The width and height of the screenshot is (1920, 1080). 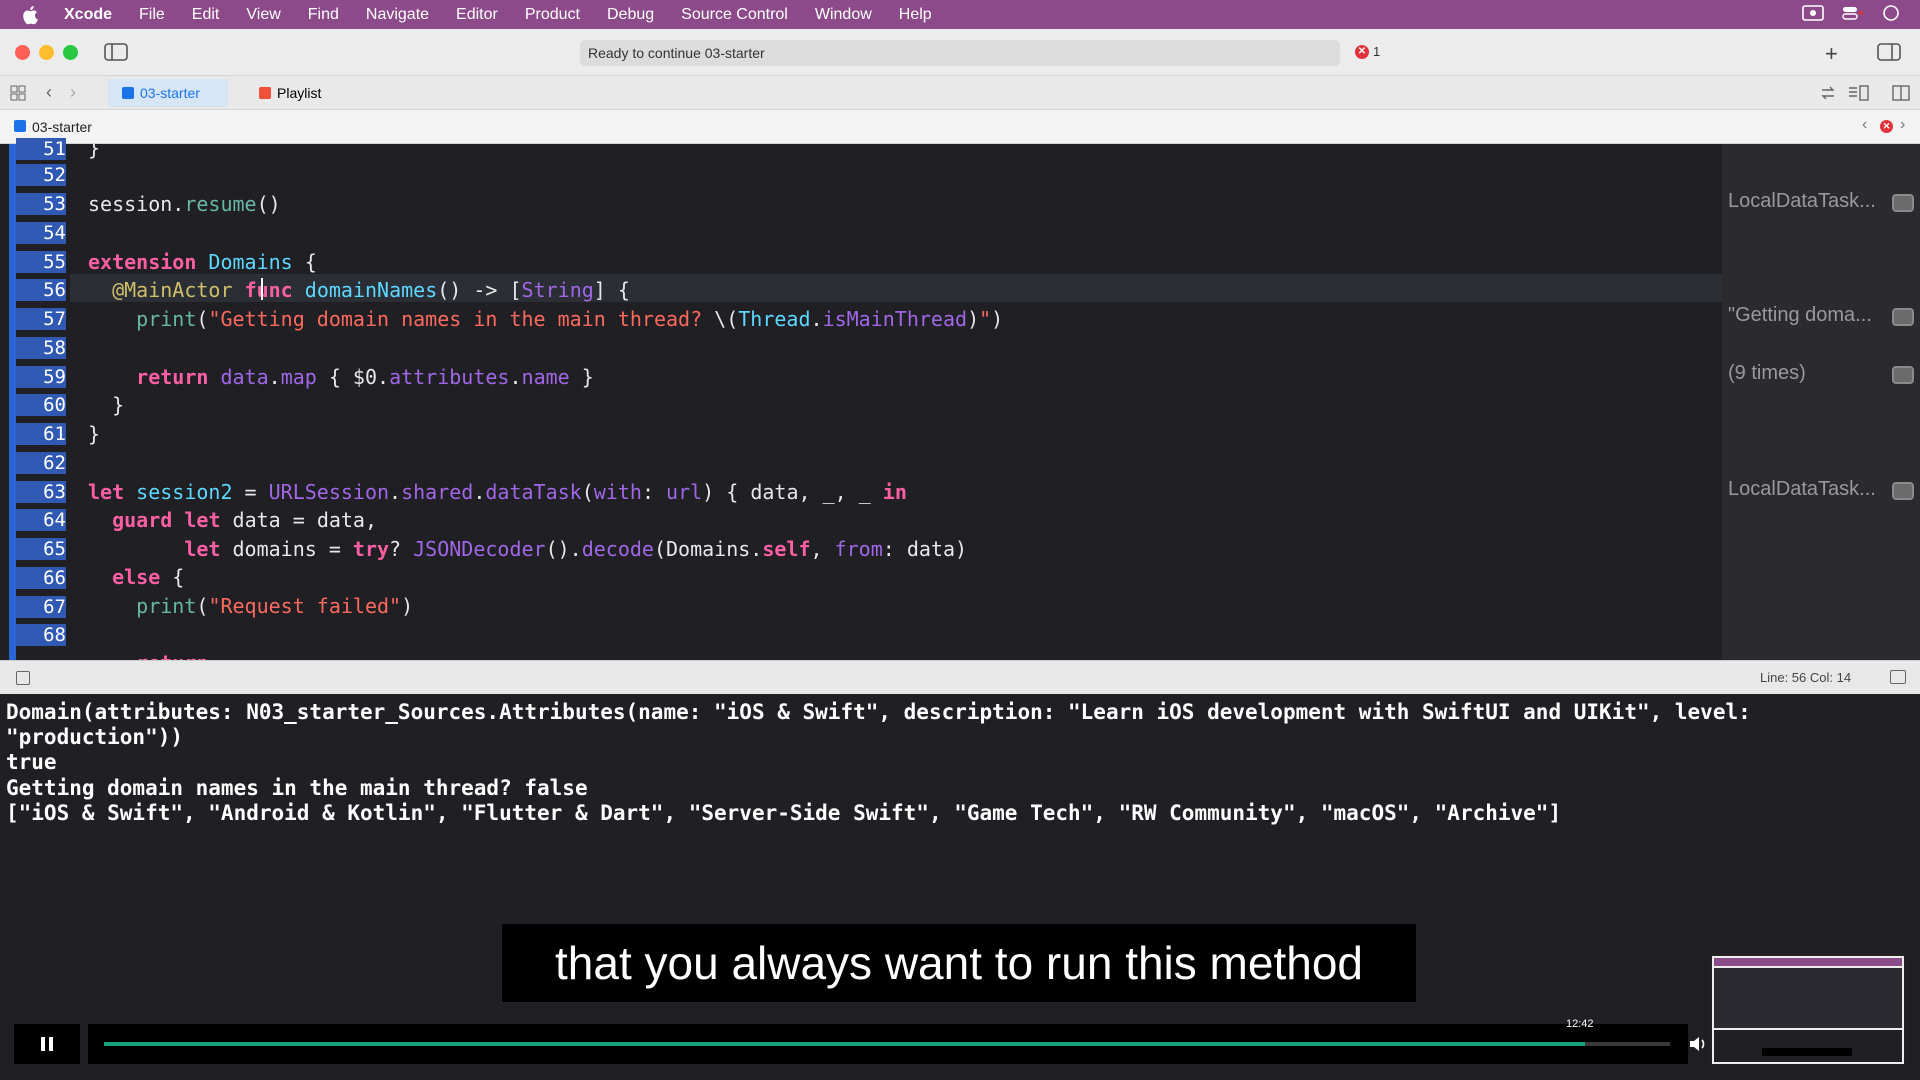 I want to click on pause-icon, so click(x=47, y=1044).